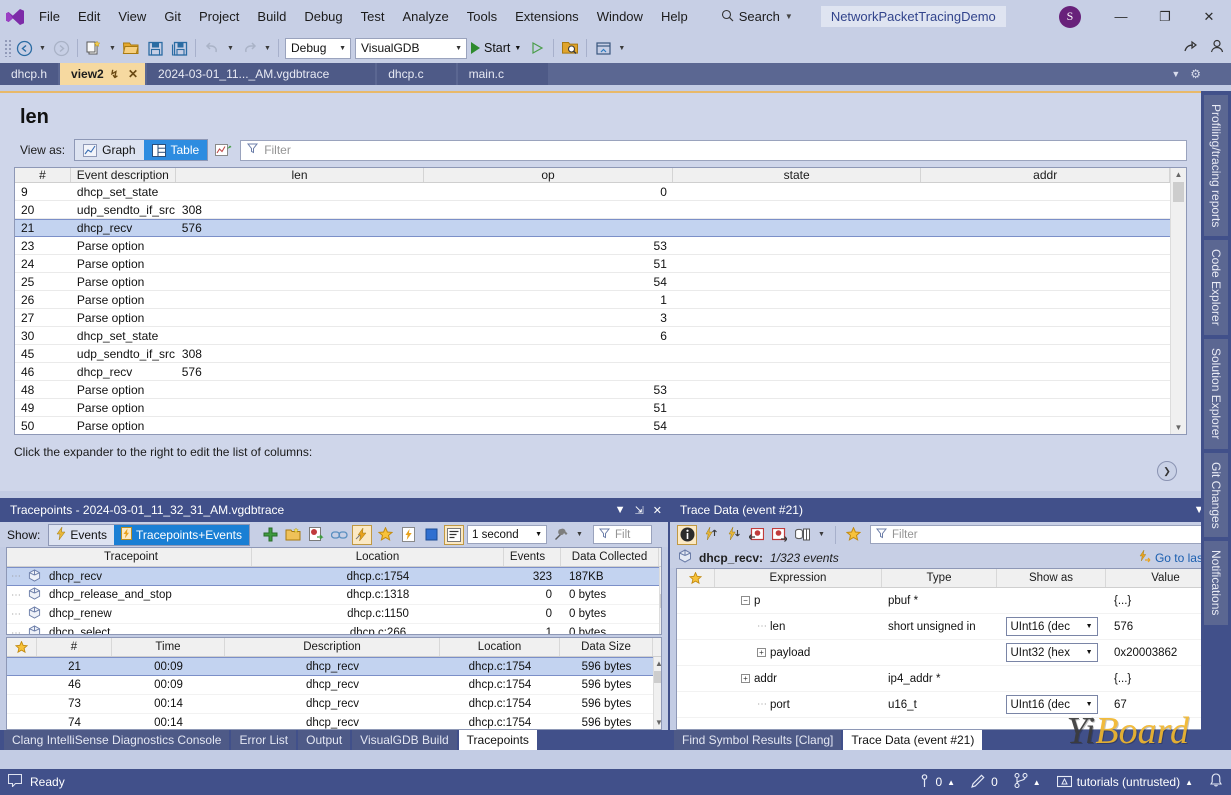 The height and width of the screenshot is (795, 1231). I want to click on table-row: 50 Parse option 54, so click(592, 425).